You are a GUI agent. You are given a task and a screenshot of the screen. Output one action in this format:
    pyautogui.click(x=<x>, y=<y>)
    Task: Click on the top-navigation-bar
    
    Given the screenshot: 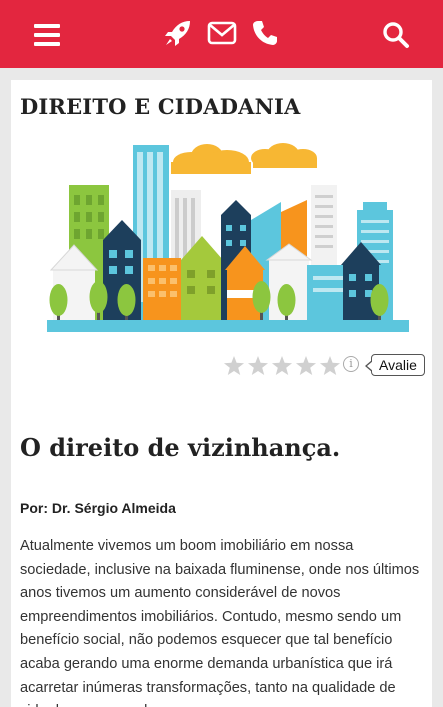 What is the action you would take?
    pyautogui.click(x=221, y=34)
    